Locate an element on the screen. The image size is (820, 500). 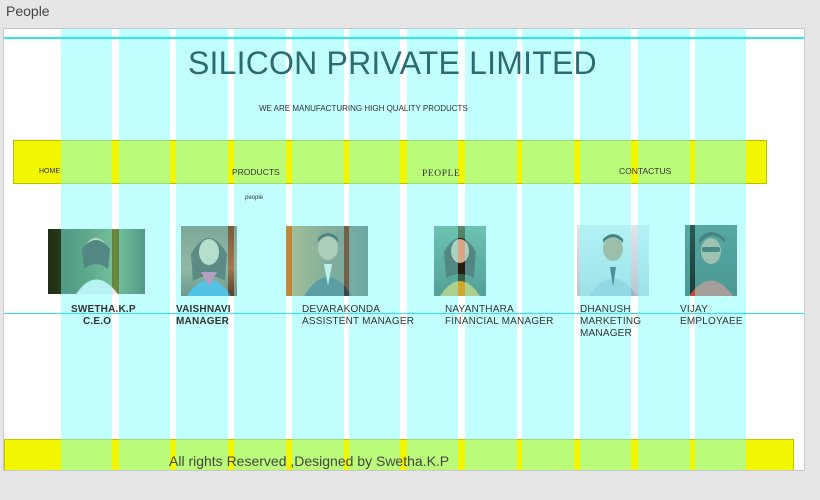
company-title: SILICON PRIVATE LIMITED is located at coordinates (392, 63).